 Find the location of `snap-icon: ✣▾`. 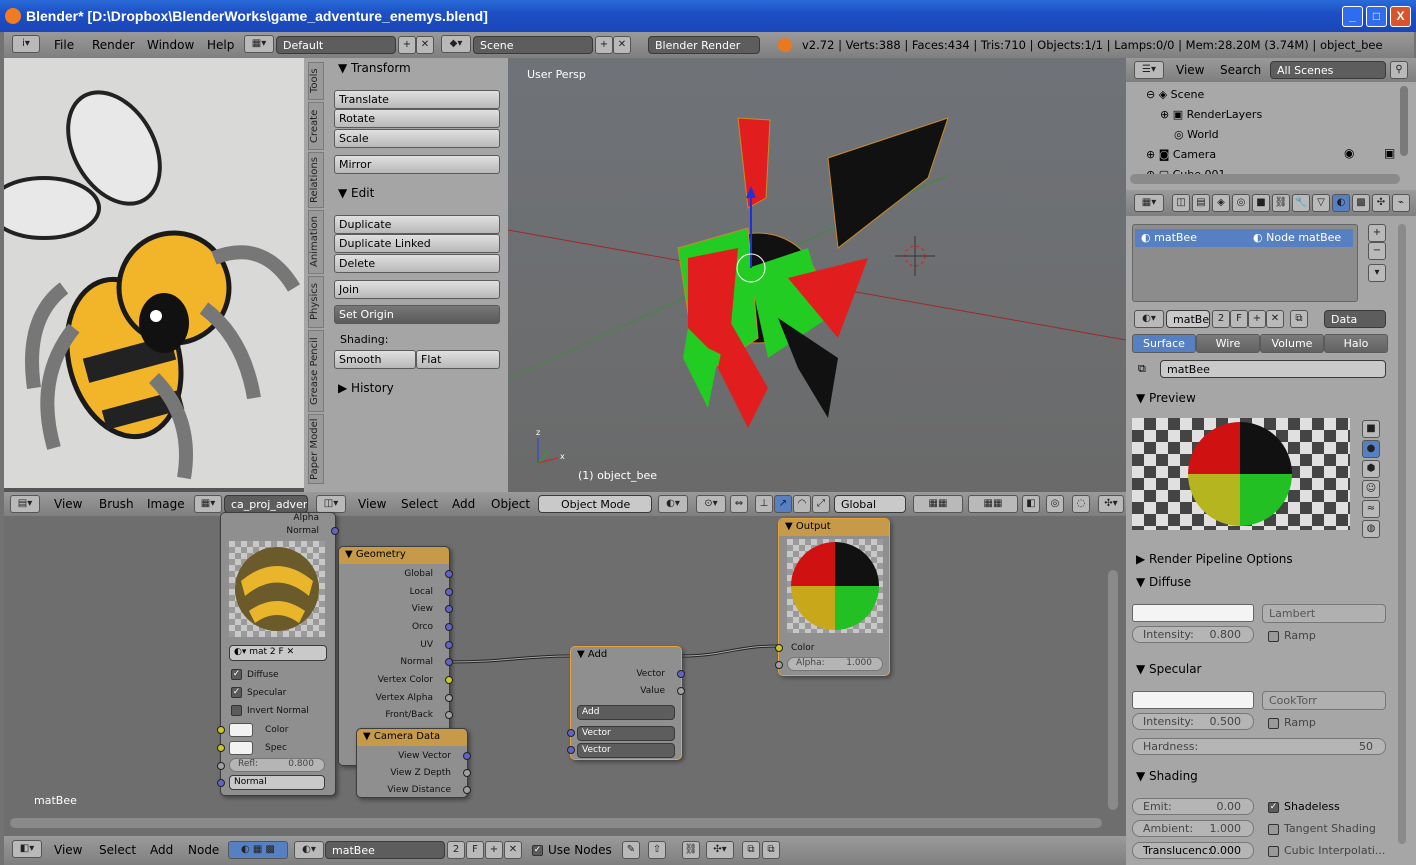

snap-icon: ✣▾ is located at coordinates (1111, 504).